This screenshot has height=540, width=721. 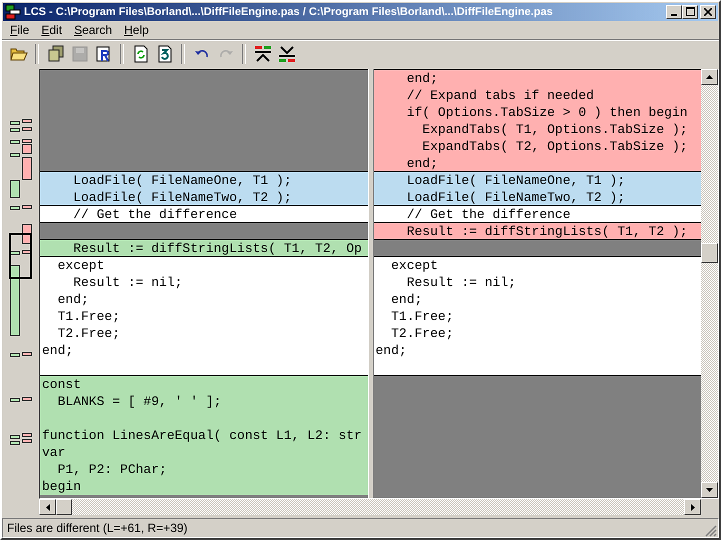 I want to click on code-line: const, so click(x=62, y=384).